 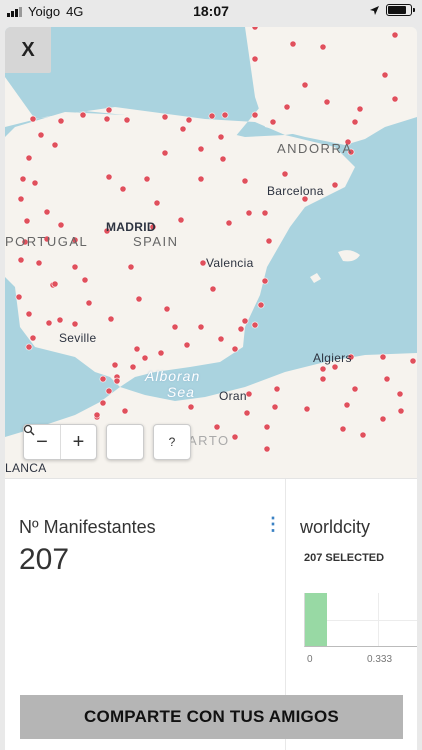 What do you see at coordinates (273, 524) in the screenshot?
I see `kebab-menu-icon: ⋮` at bounding box center [273, 524].